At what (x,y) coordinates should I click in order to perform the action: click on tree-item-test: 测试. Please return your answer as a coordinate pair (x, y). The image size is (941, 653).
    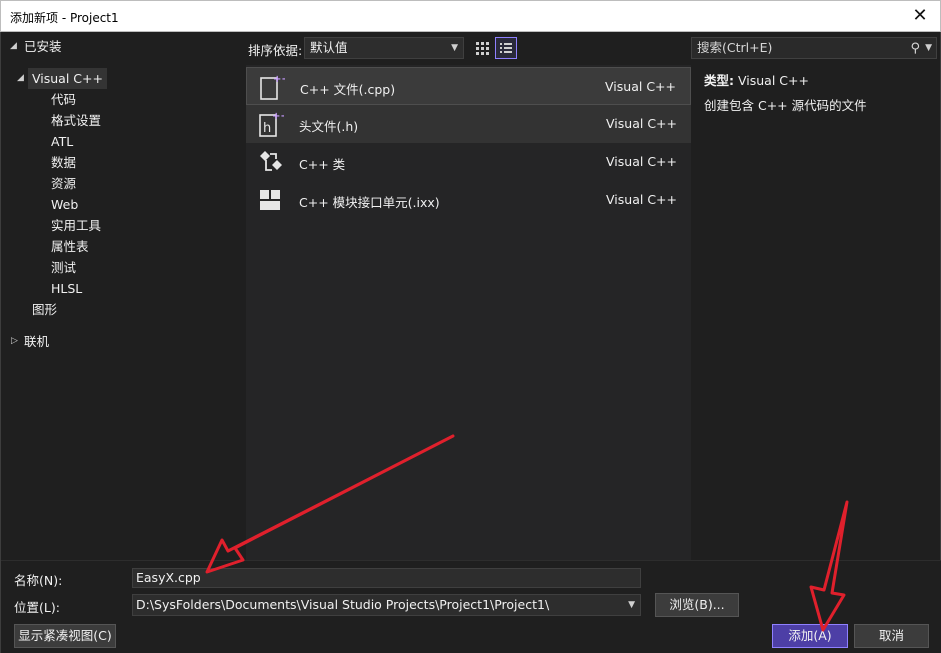
    Looking at the image, I should click on (63, 267).